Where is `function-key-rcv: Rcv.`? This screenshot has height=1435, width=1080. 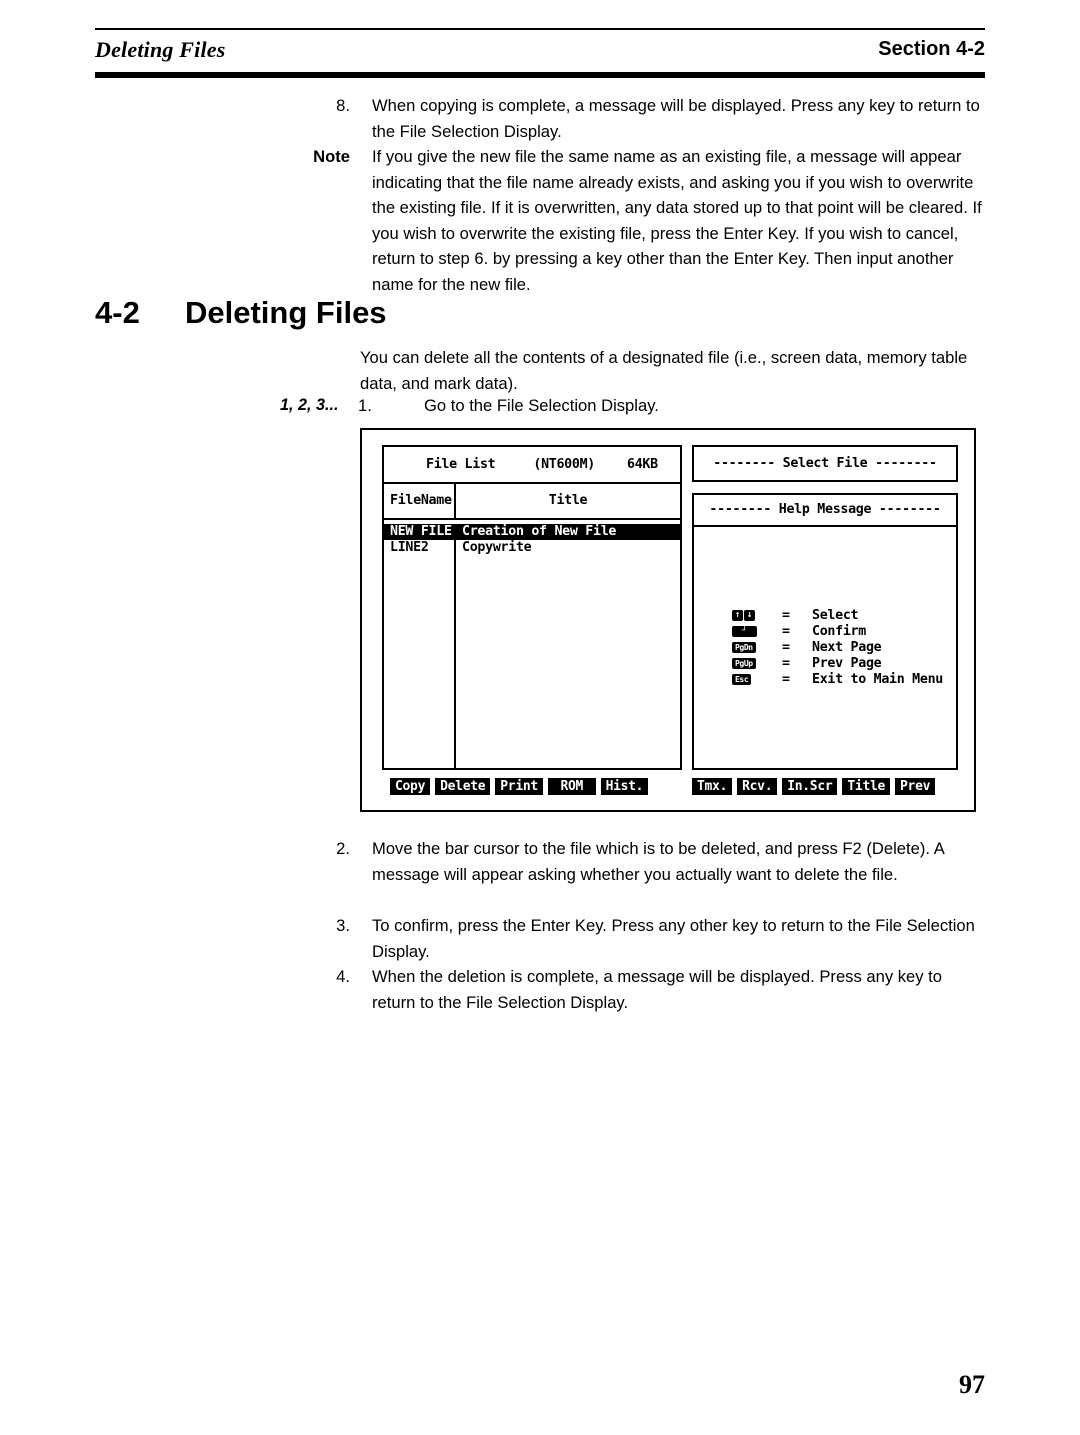
function-key-rcv: Rcv. is located at coordinates (757, 786).